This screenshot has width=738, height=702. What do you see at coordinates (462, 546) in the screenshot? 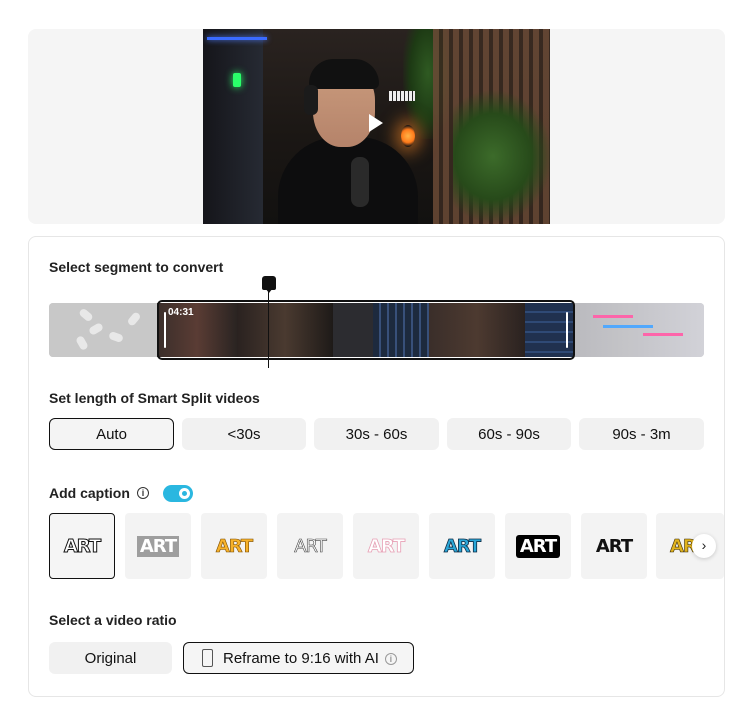
I see `caption-style-6: ART` at bounding box center [462, 546].